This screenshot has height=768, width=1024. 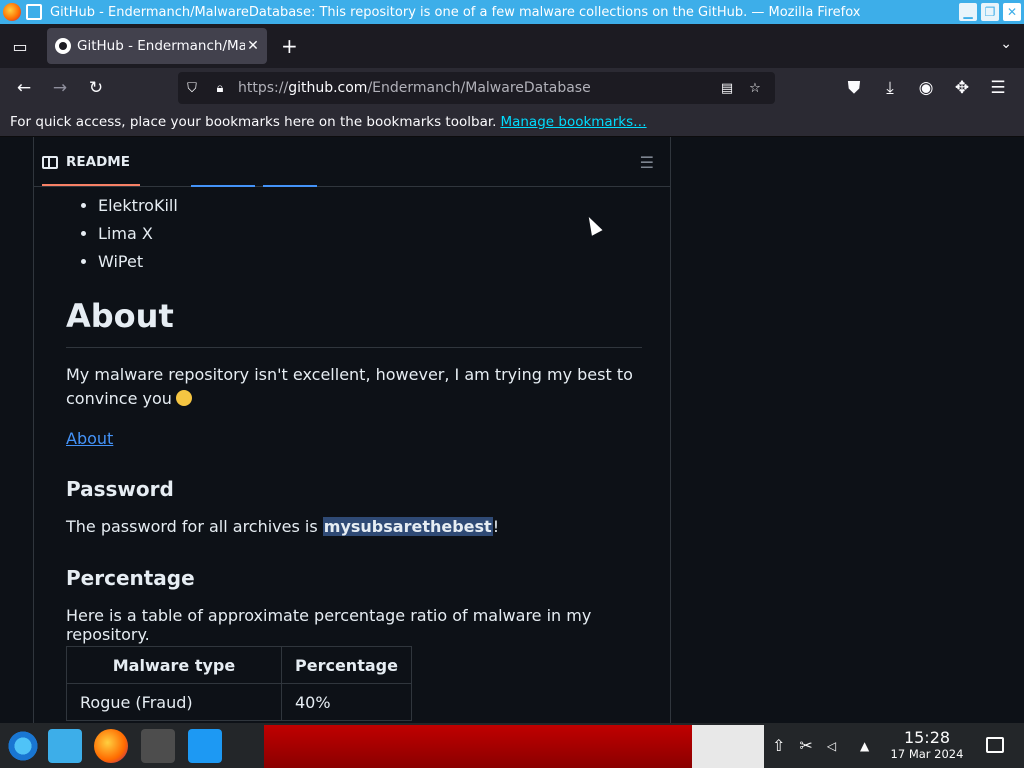 I want to click on system-tray: ⇧ ✂ ◁ ▲, so click(x=819, y=745).